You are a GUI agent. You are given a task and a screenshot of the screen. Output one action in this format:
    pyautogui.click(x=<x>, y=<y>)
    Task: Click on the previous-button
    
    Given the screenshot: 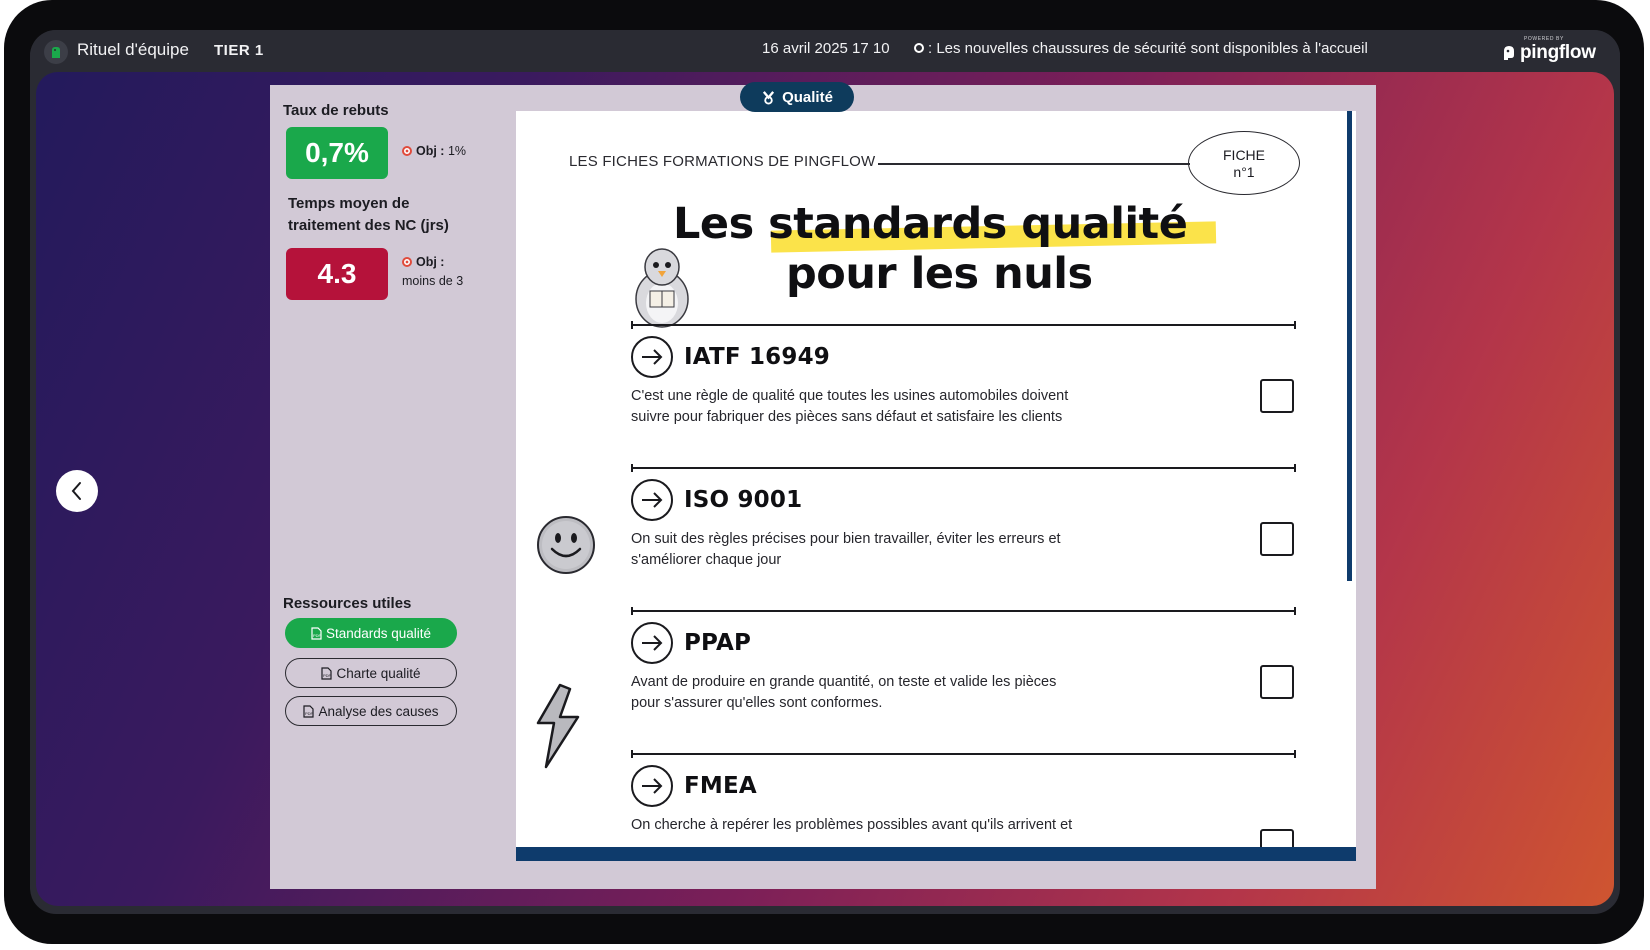 What is the action you would take?
    pyautogui.click(x=77, y=491)
    